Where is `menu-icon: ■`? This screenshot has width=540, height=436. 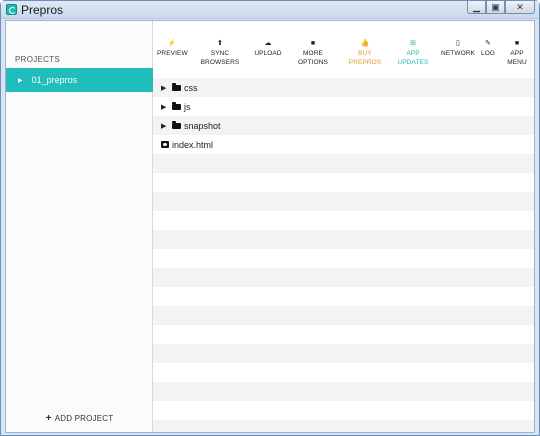
menu-icon: ■ is located at coordinates (517, 43).